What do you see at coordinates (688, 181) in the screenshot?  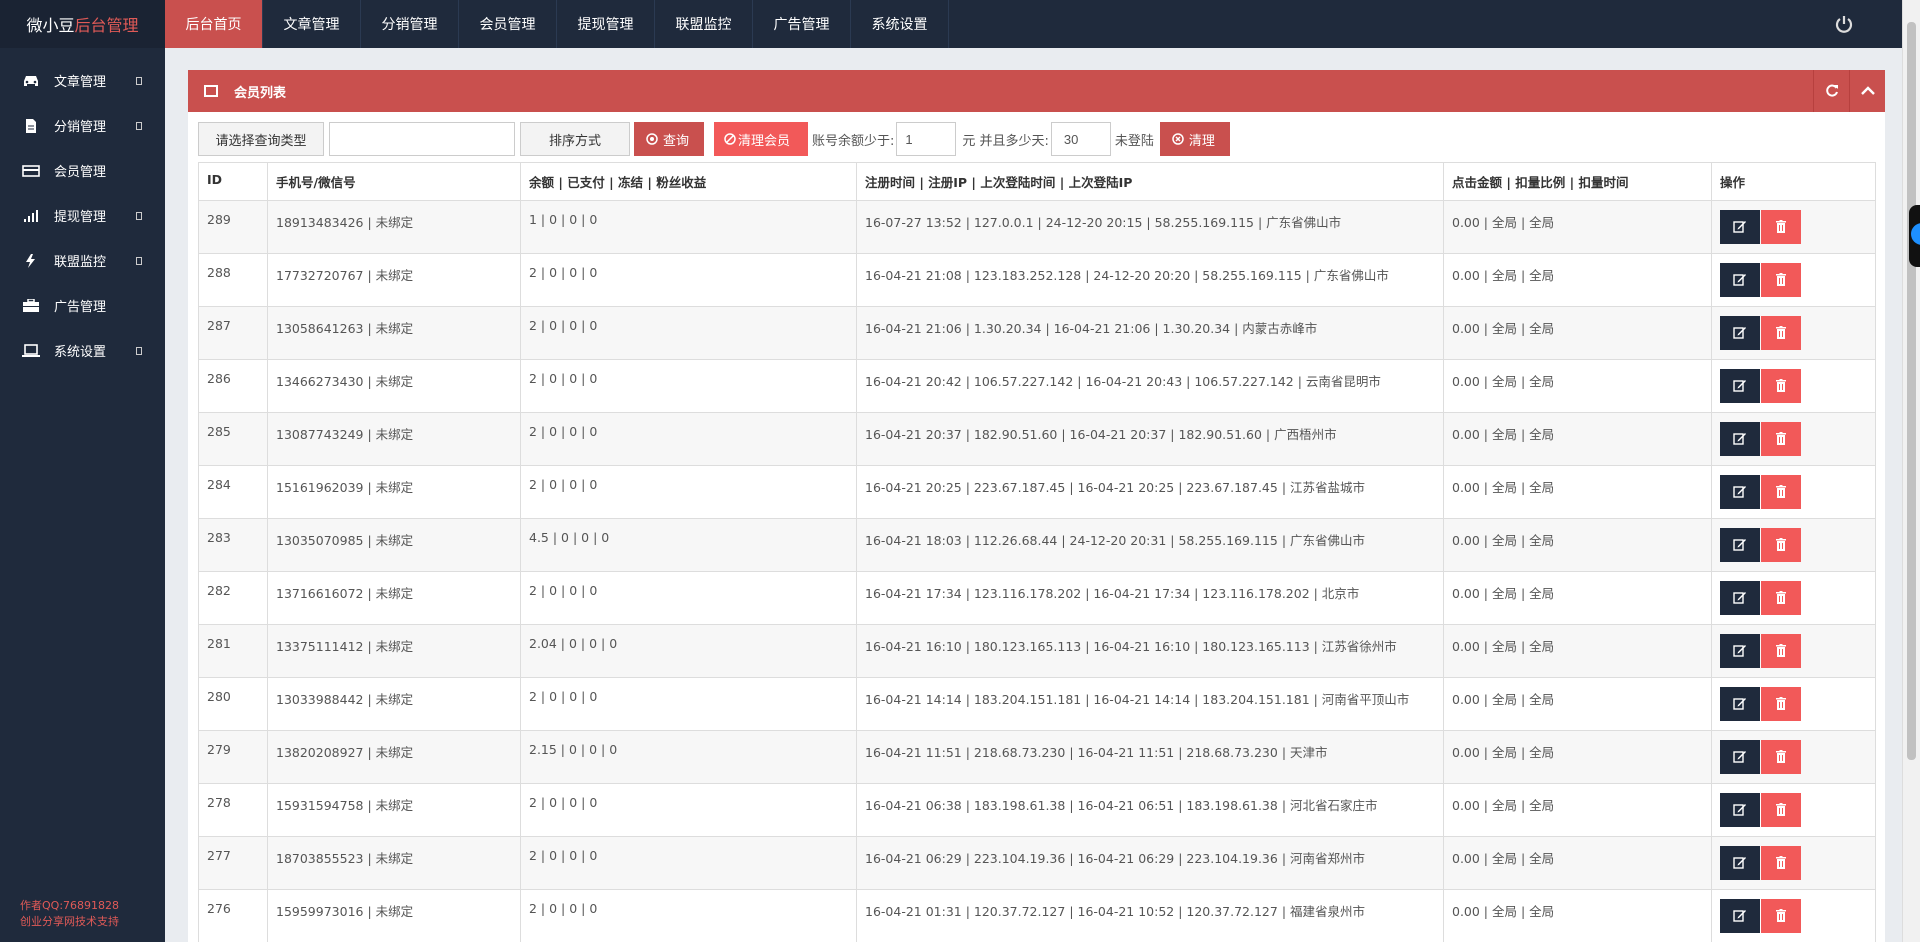 I see `col-header: 余额 | 已支付 | 冻结 | 粉丝收益` at bounding box center [688, 181].